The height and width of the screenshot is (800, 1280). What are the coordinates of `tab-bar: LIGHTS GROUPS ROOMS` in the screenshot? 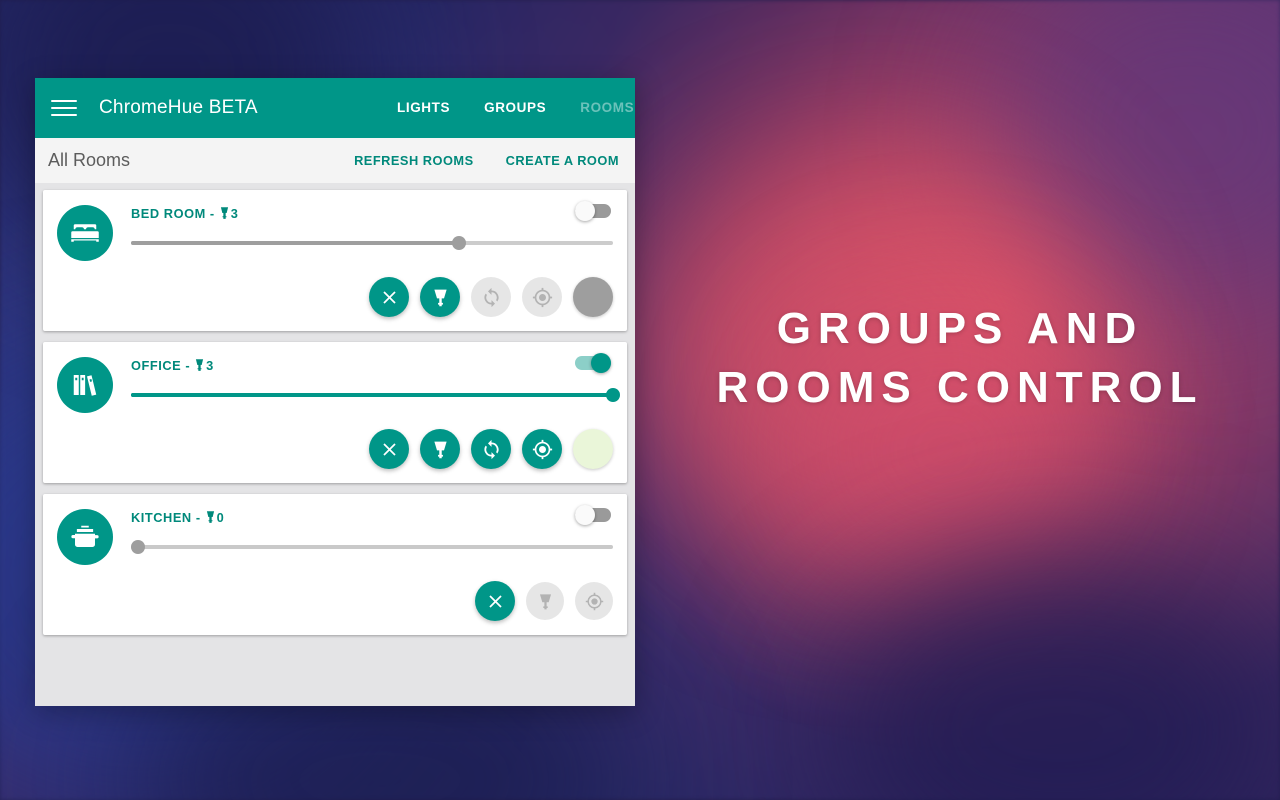 It's located at (507, 108).